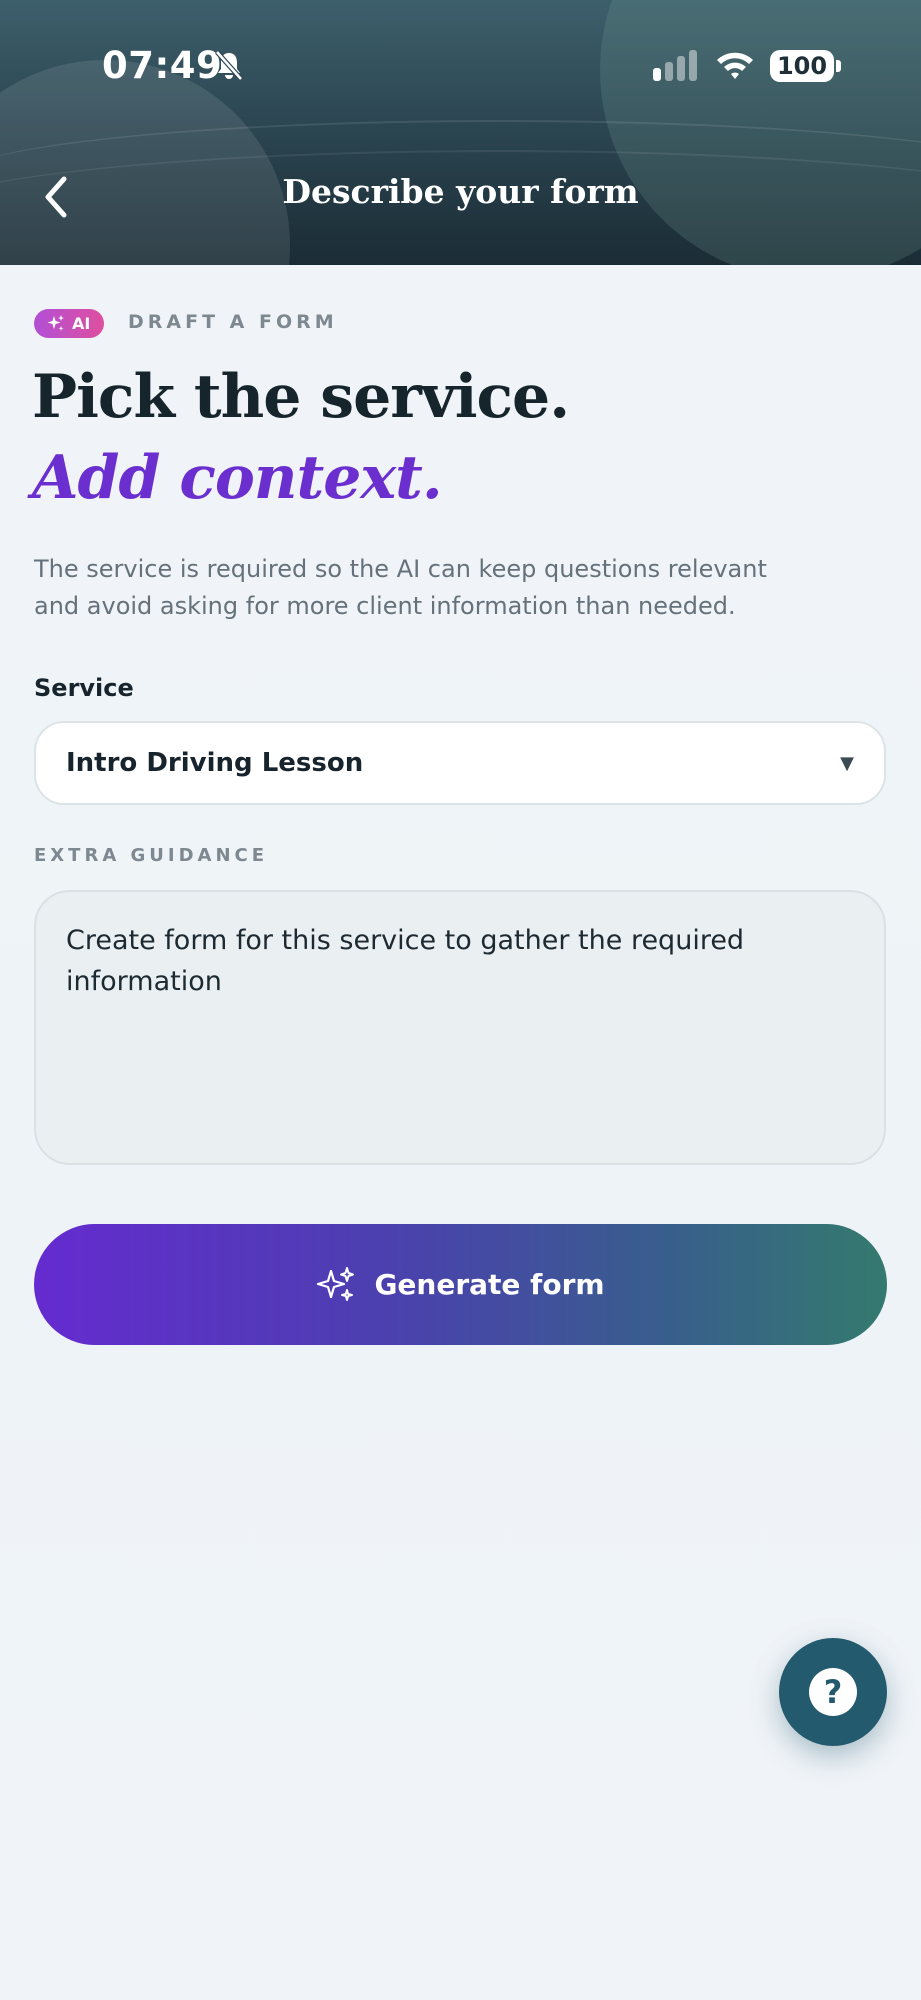 The height and width of the screenshot is (2000, 921). Describe the element at coordinates (460, 191) in the screenshot. I see `page-title: Describe your form` at that location.